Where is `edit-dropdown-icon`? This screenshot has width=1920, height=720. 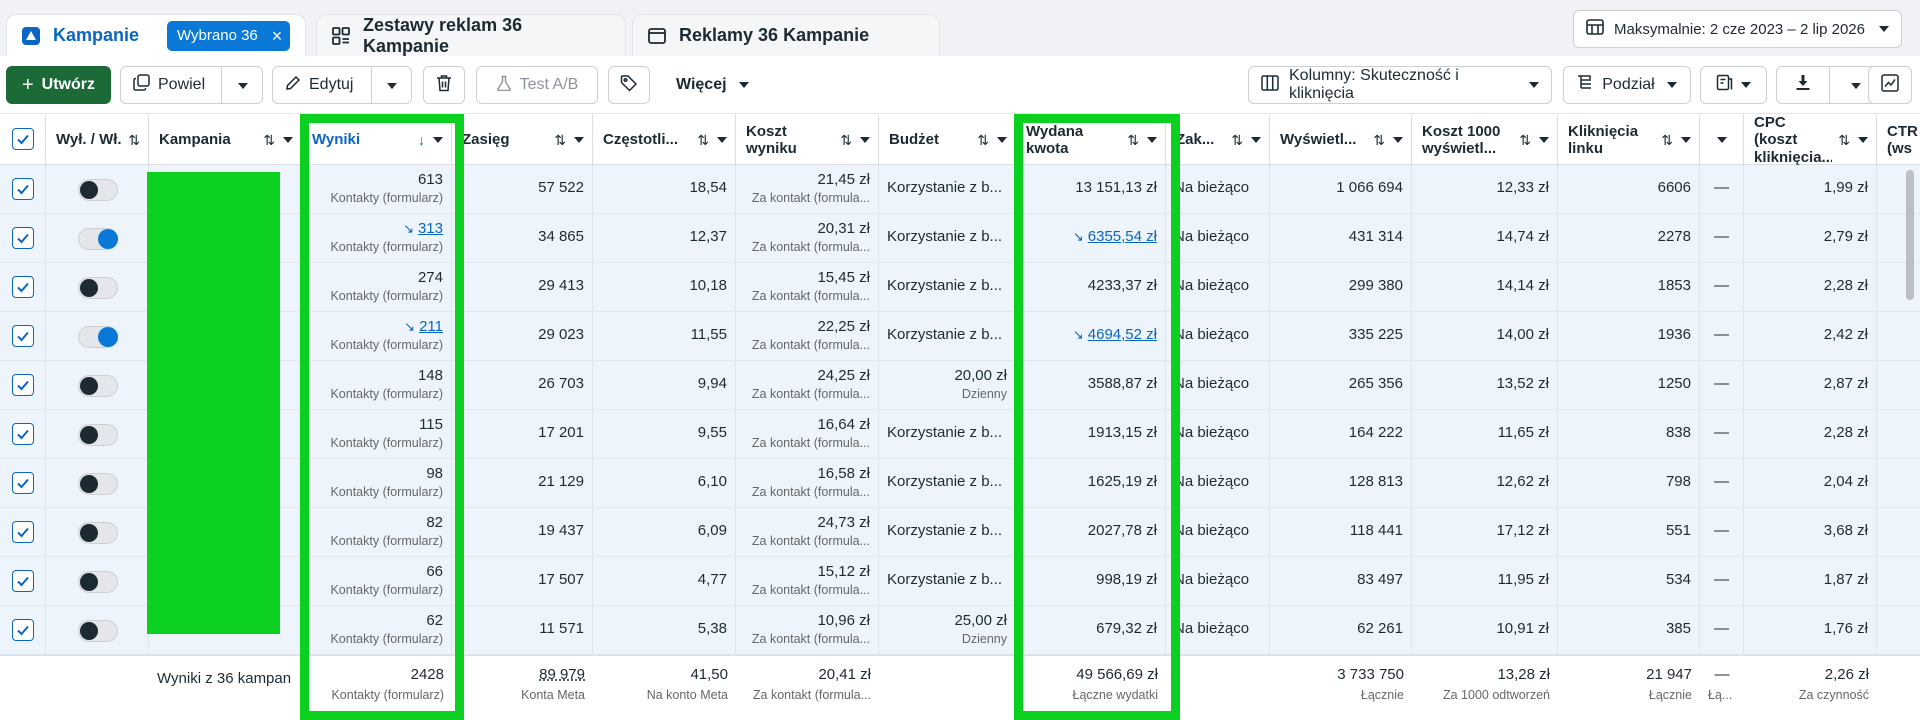 edit-dropdown-icon is located at coordinates (392, 86).